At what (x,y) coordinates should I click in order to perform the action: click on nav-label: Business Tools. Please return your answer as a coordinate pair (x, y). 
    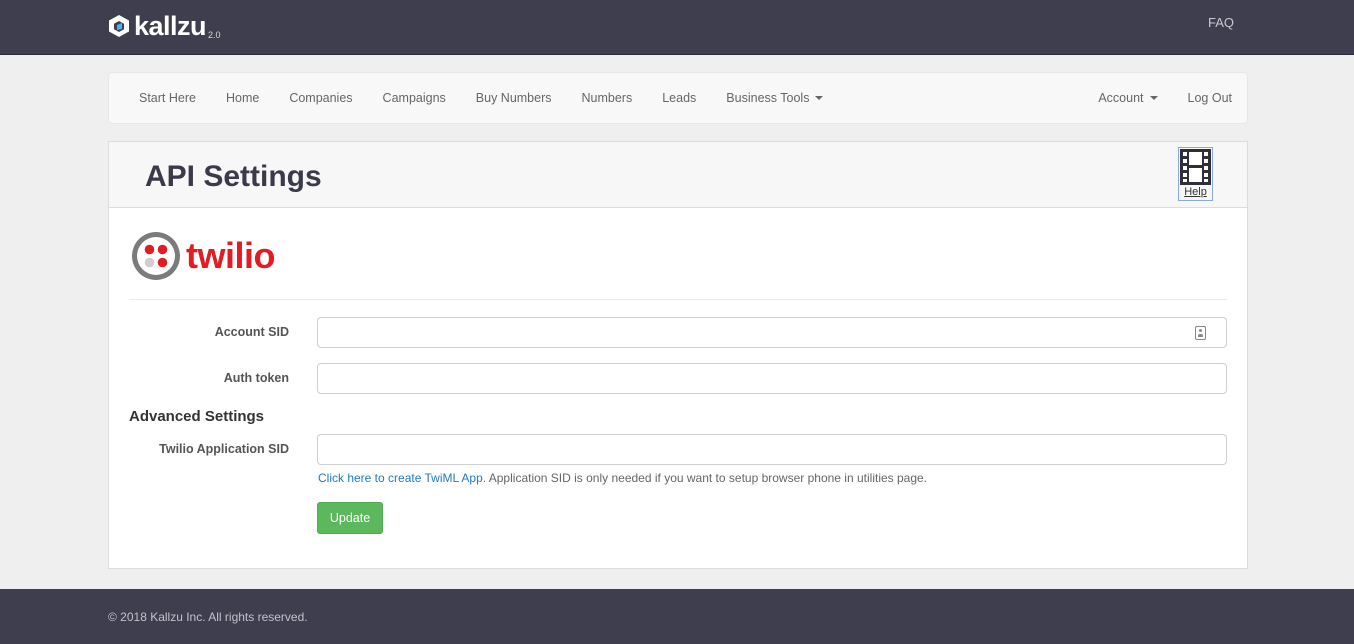
    Looking at the image, I should click on (768, 98).